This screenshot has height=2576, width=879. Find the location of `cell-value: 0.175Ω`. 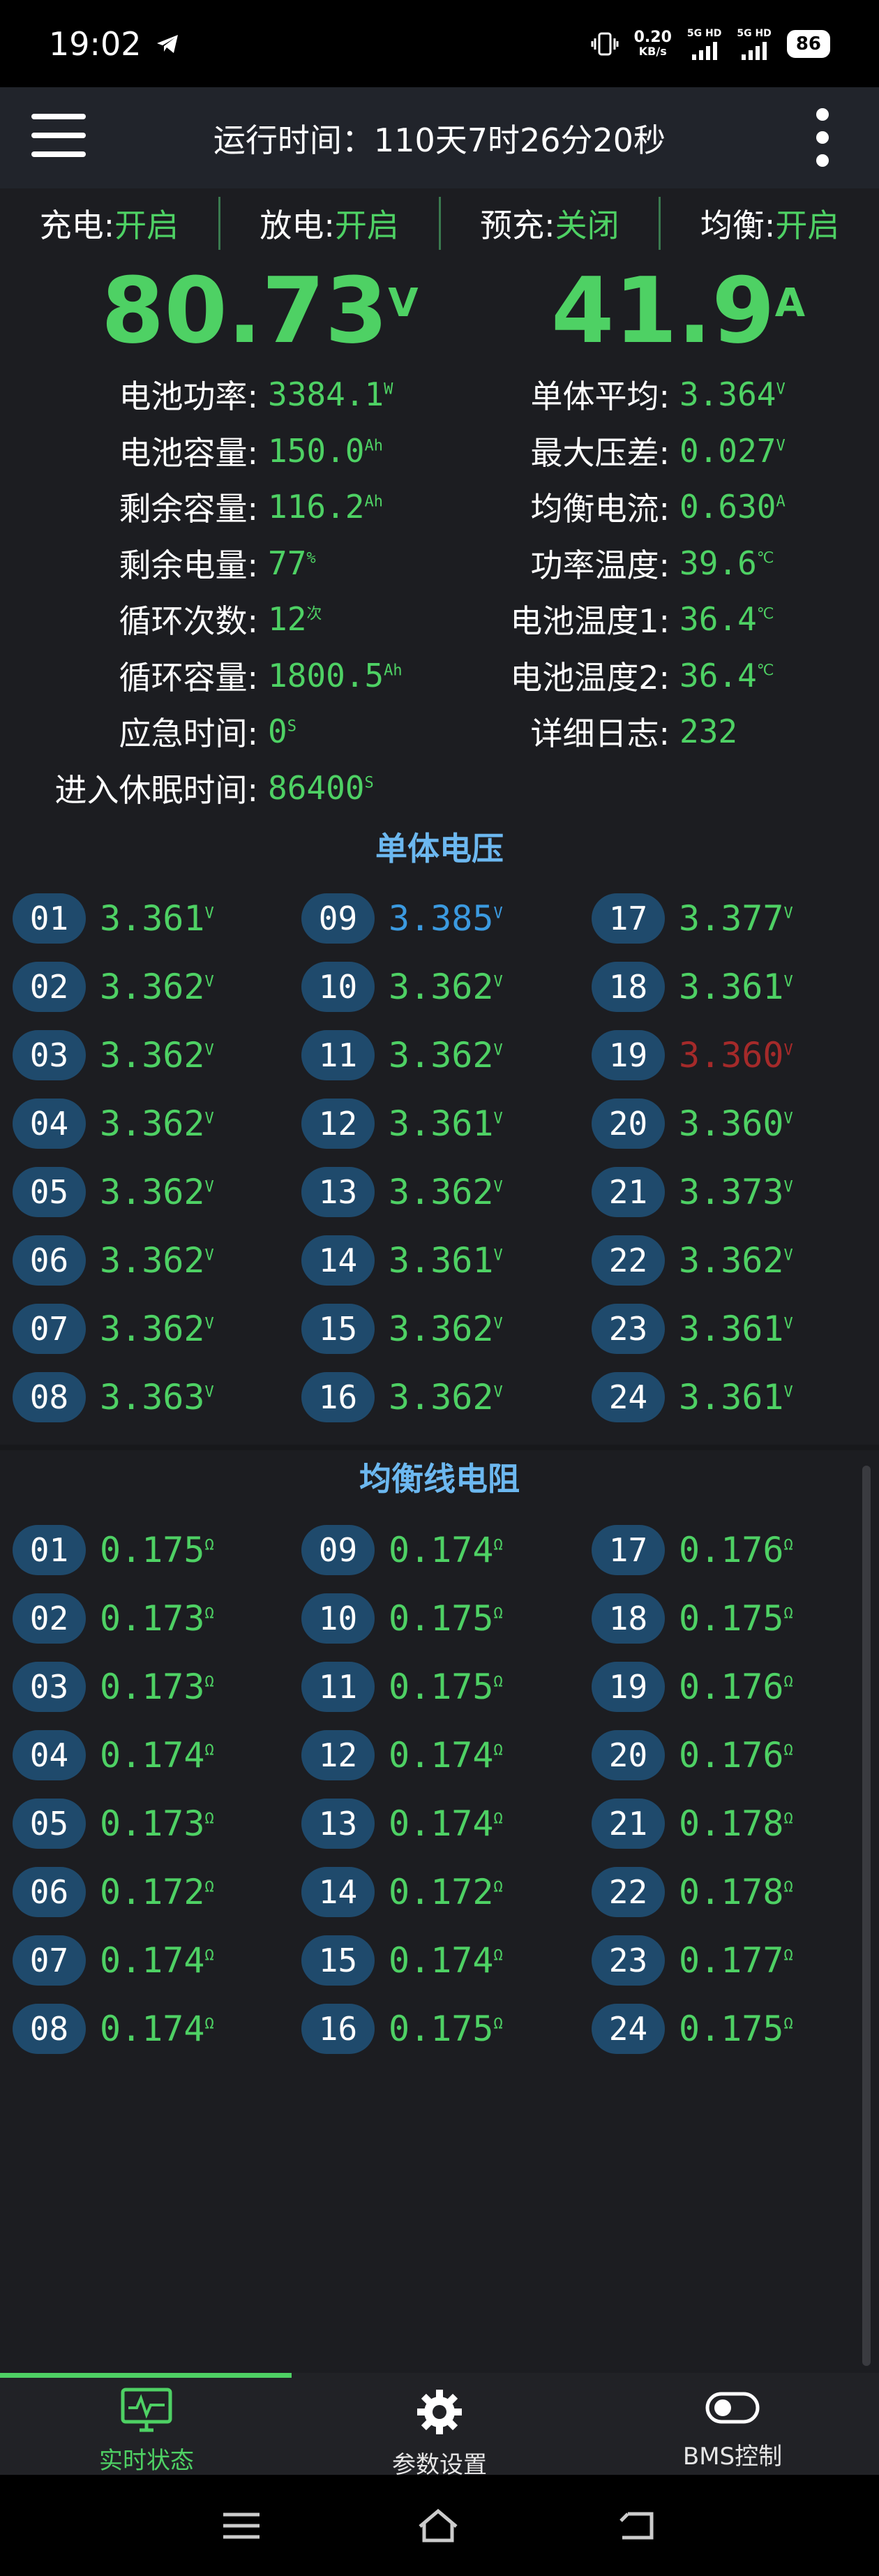

cell-value: 0.175Ω is located at coordinates (446, 1687).